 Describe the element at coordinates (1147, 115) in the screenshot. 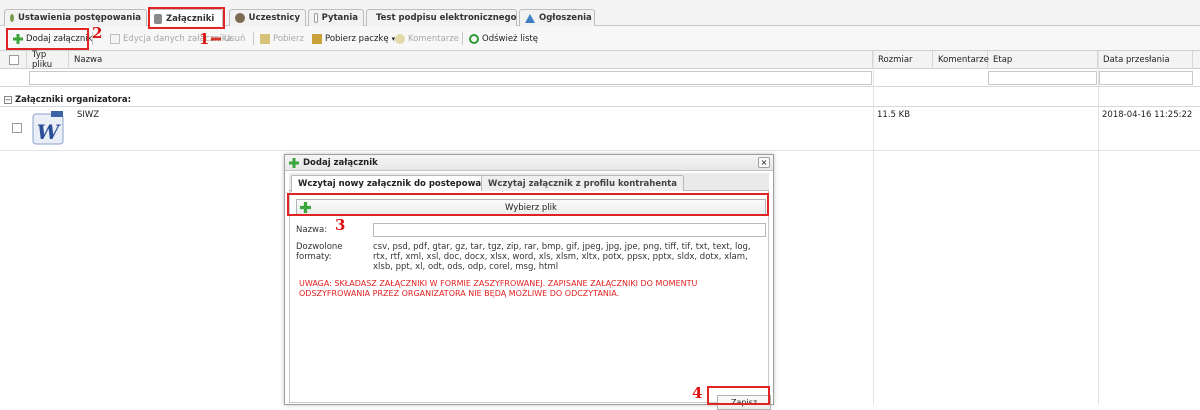

I see `upload-date: 2018-04-16 11:25:22` at that location.